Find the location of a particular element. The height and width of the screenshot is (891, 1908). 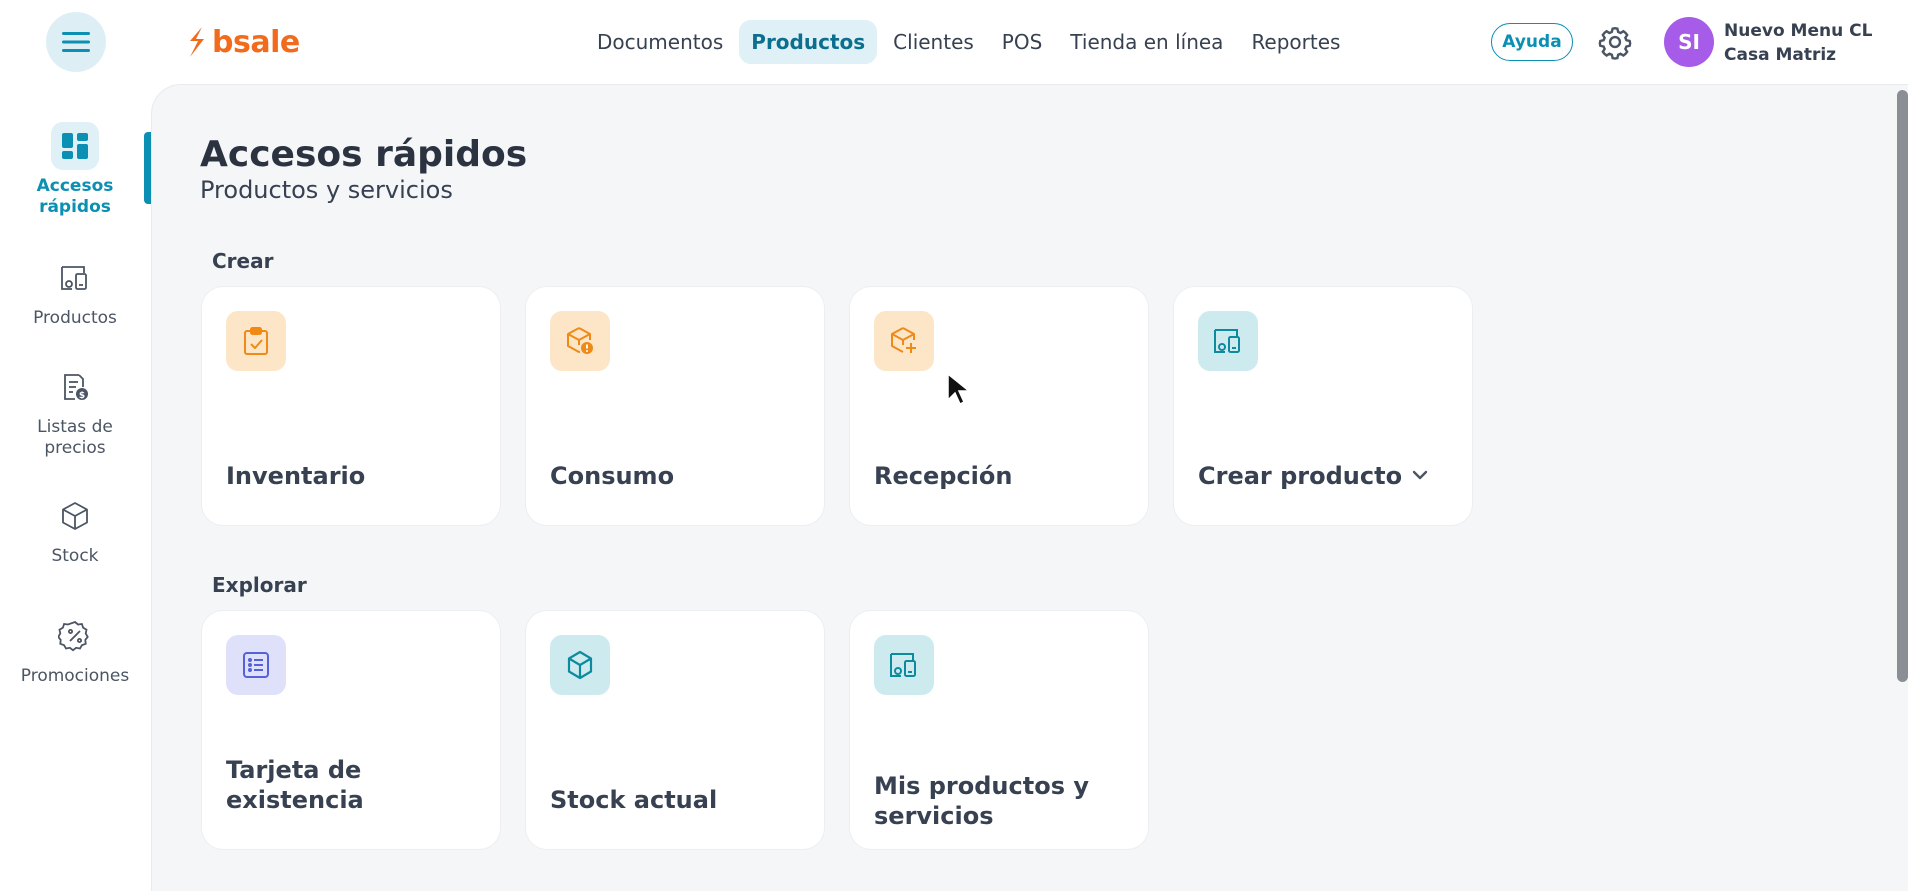

card-consumo: Consumo is located at coordinates (675, 406).